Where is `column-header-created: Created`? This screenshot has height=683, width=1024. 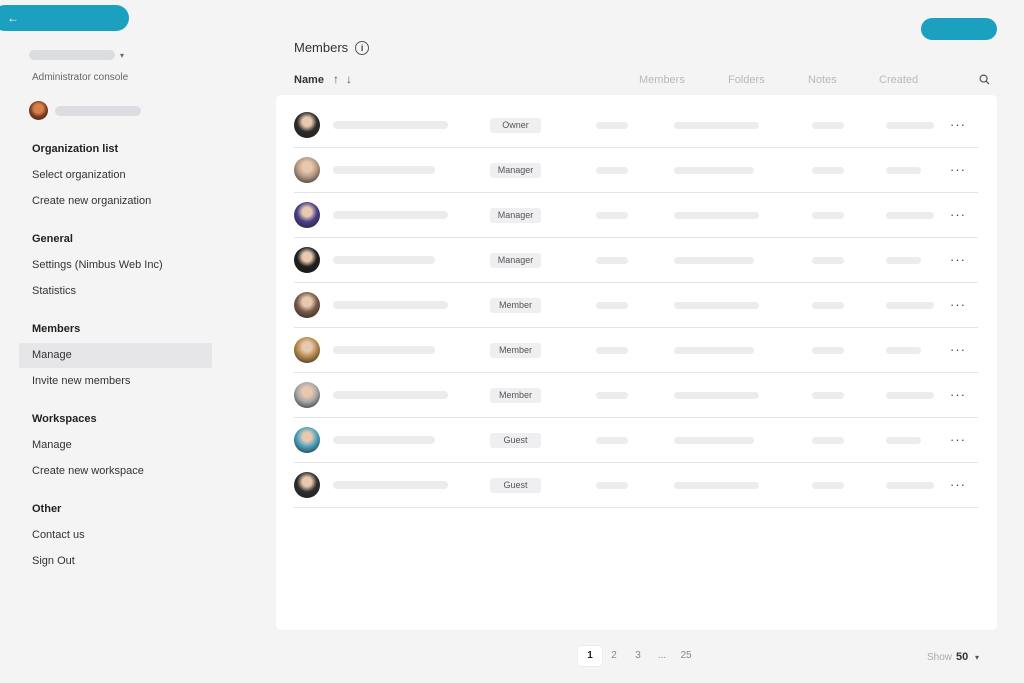 column-header-created: Created is located at coordinates (898, 80).